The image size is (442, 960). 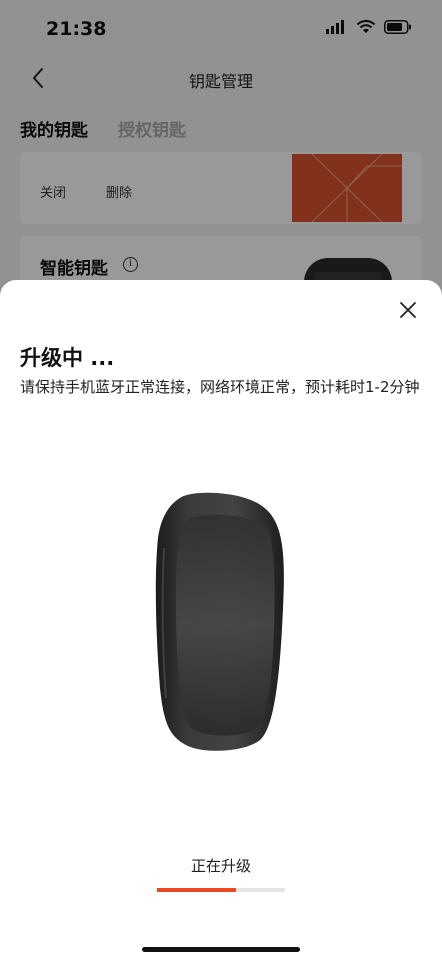 What do you see at coordinates (220, 387) in the screenshot?
I see `upgrade-description: 请保持手机蓝牙正常连接，网络环境正常，预计耗时1-2分钟` at bounding box center [220, 387].